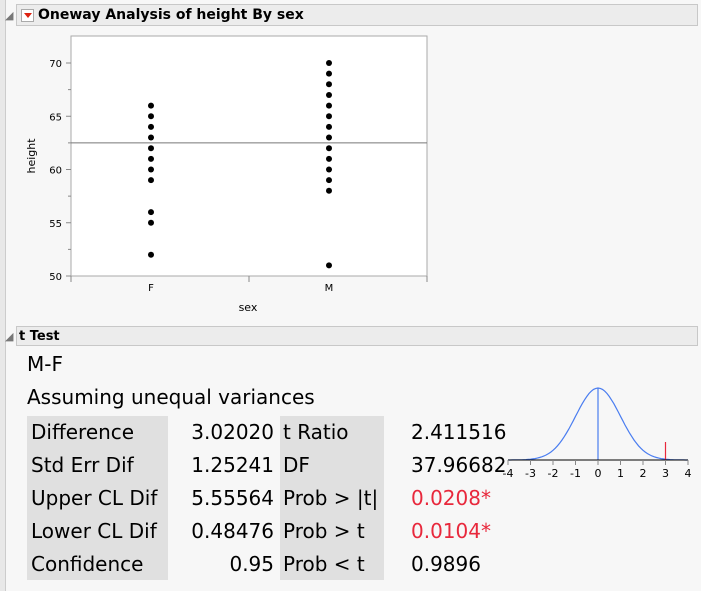  What do you see at coordinates (451, 531) in the screenshot?
I see `stat-value: 0.0104*` at bounding box center [451, 531].